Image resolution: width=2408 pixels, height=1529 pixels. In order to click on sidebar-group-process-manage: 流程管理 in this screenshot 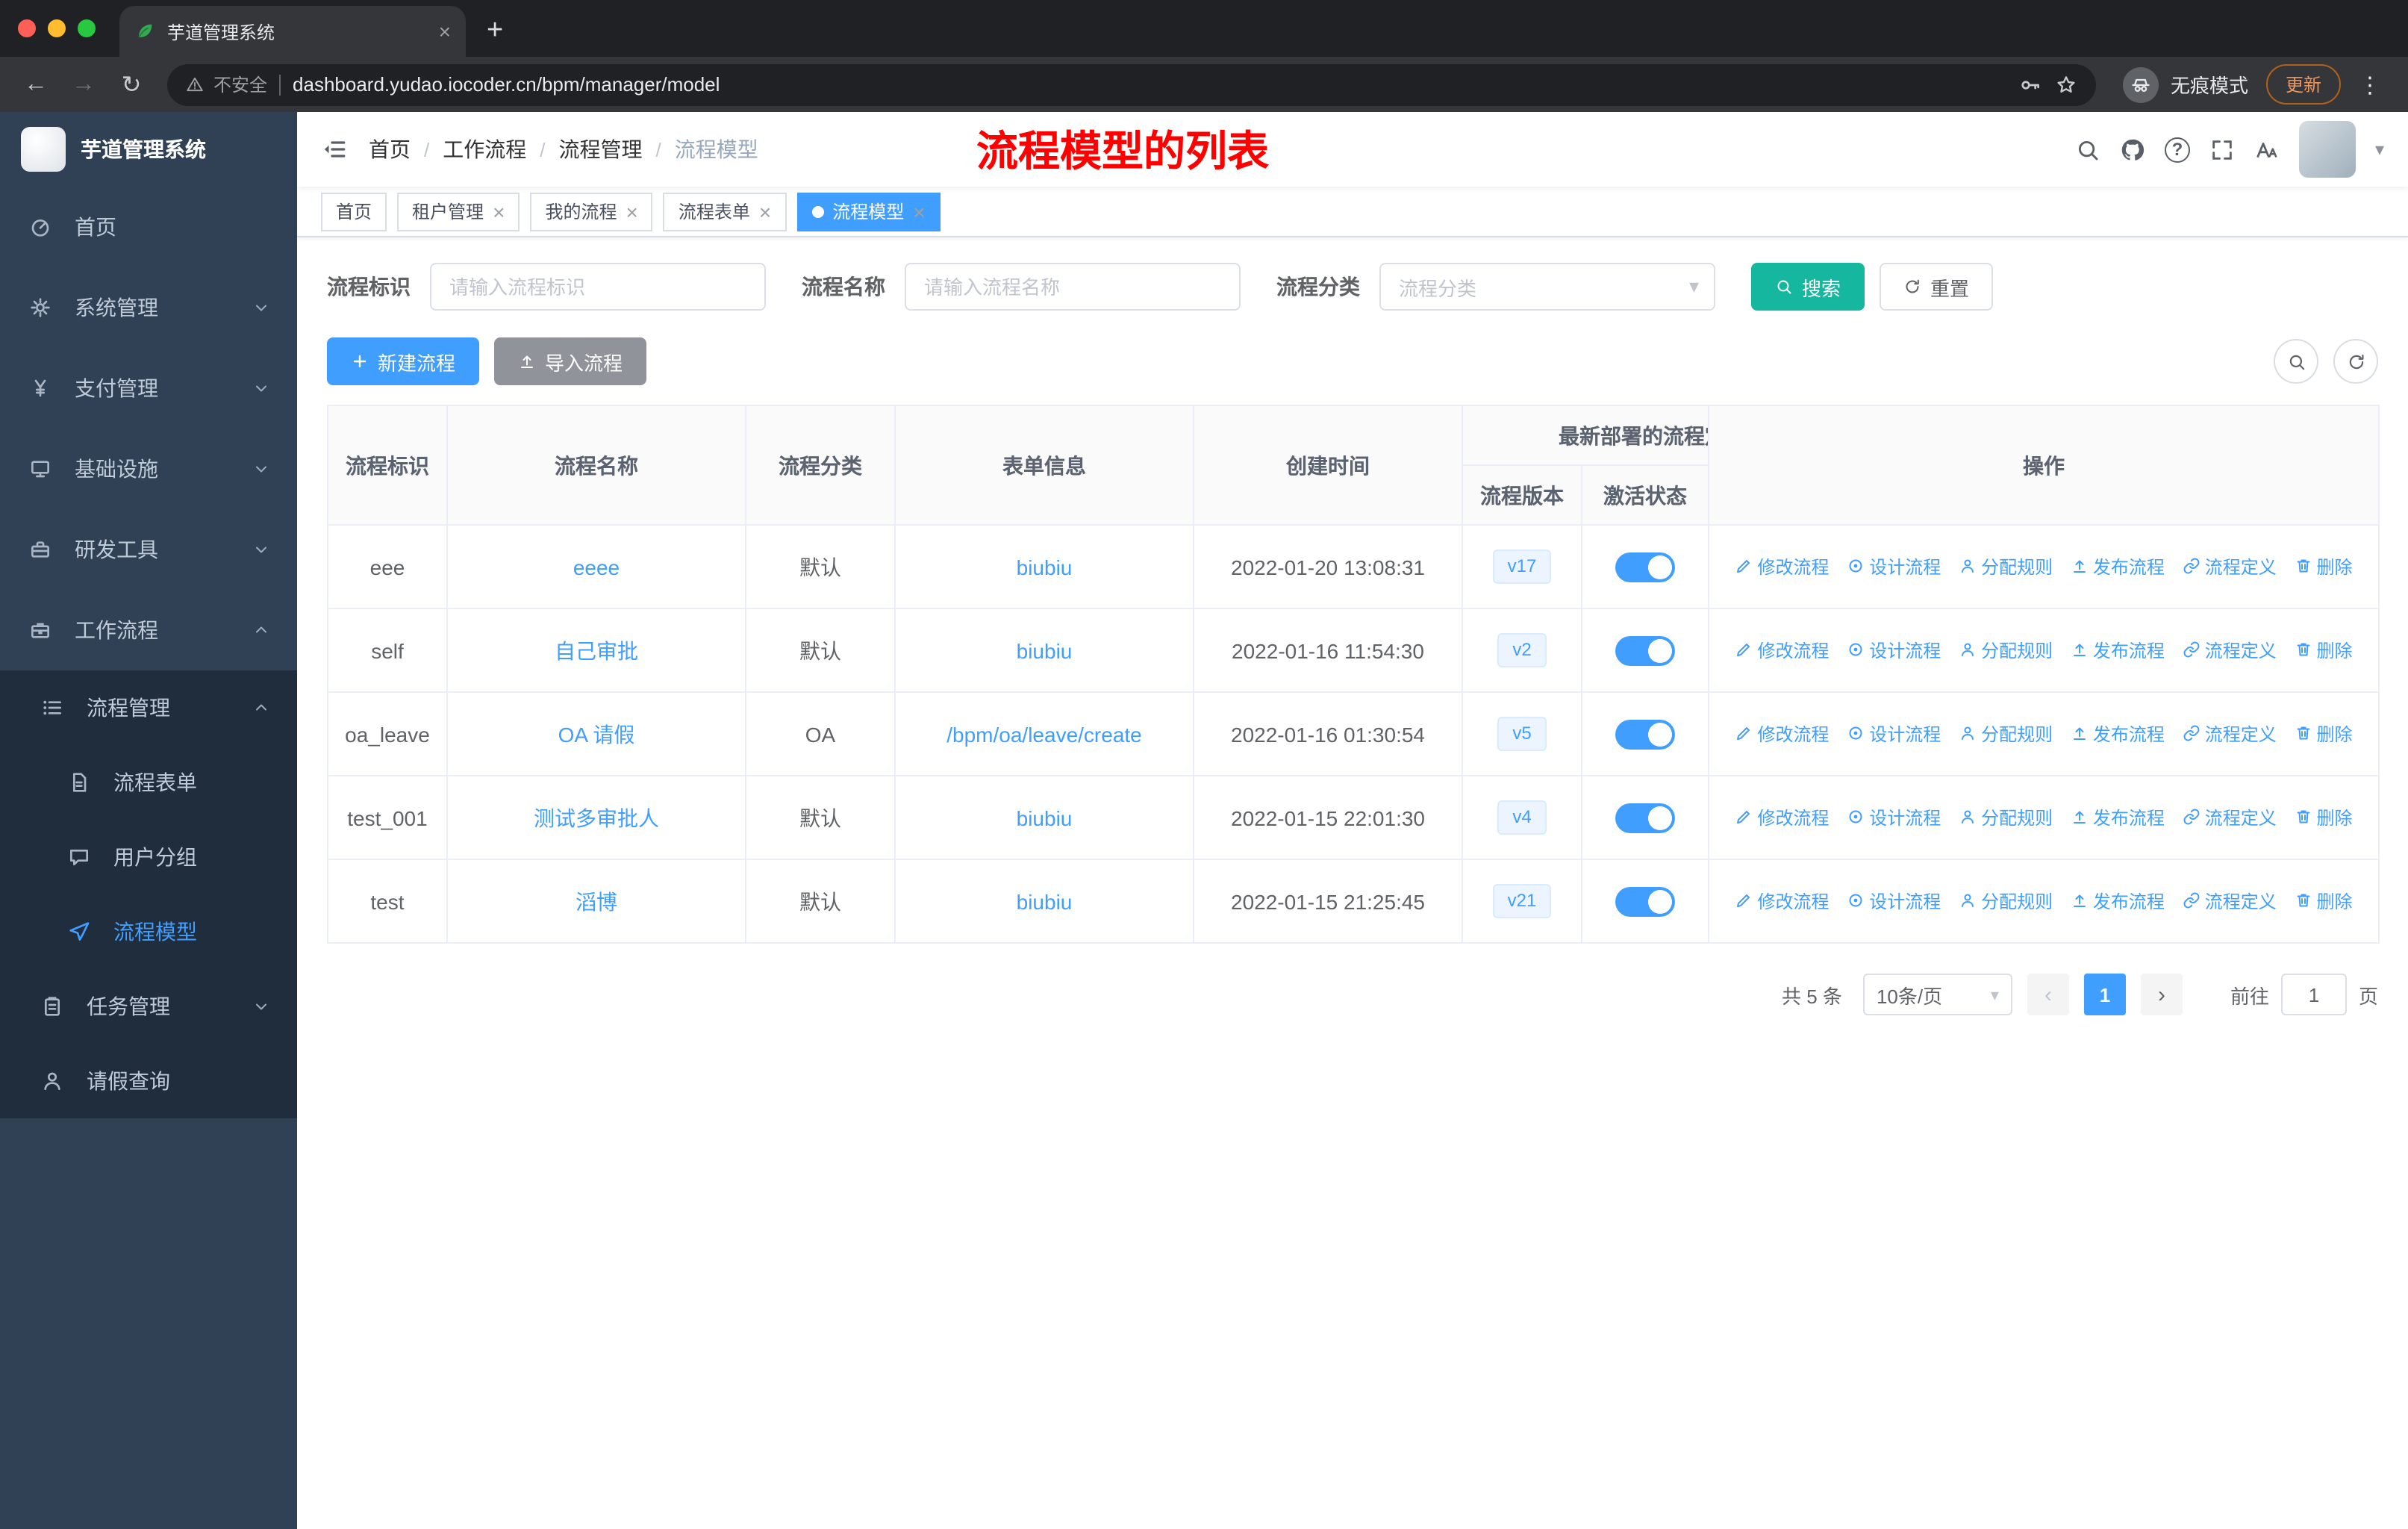, I will do `click(148, 707)`.